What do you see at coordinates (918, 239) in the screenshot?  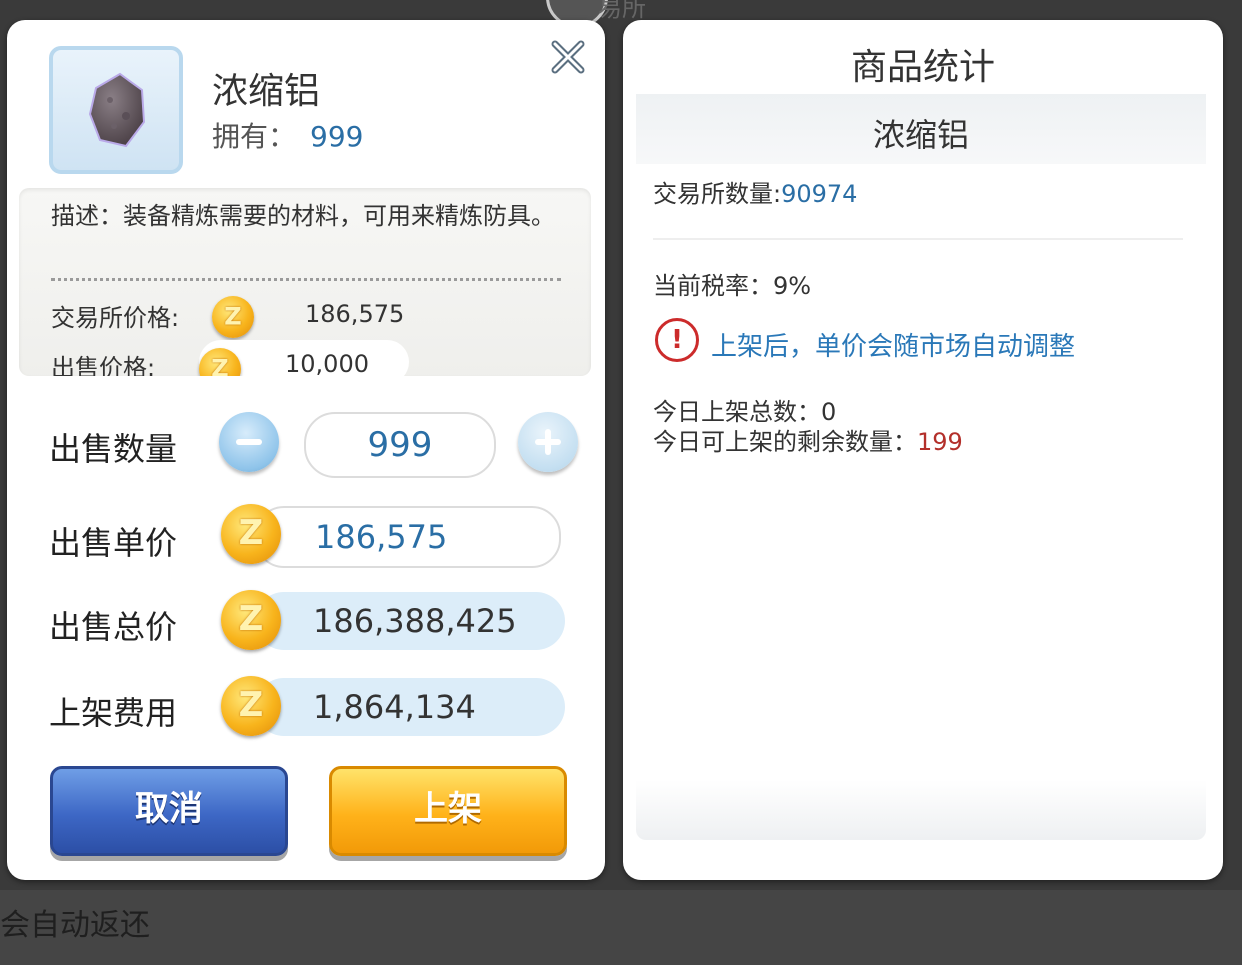 I see `stats-divider` at bounding box center [918, 239].